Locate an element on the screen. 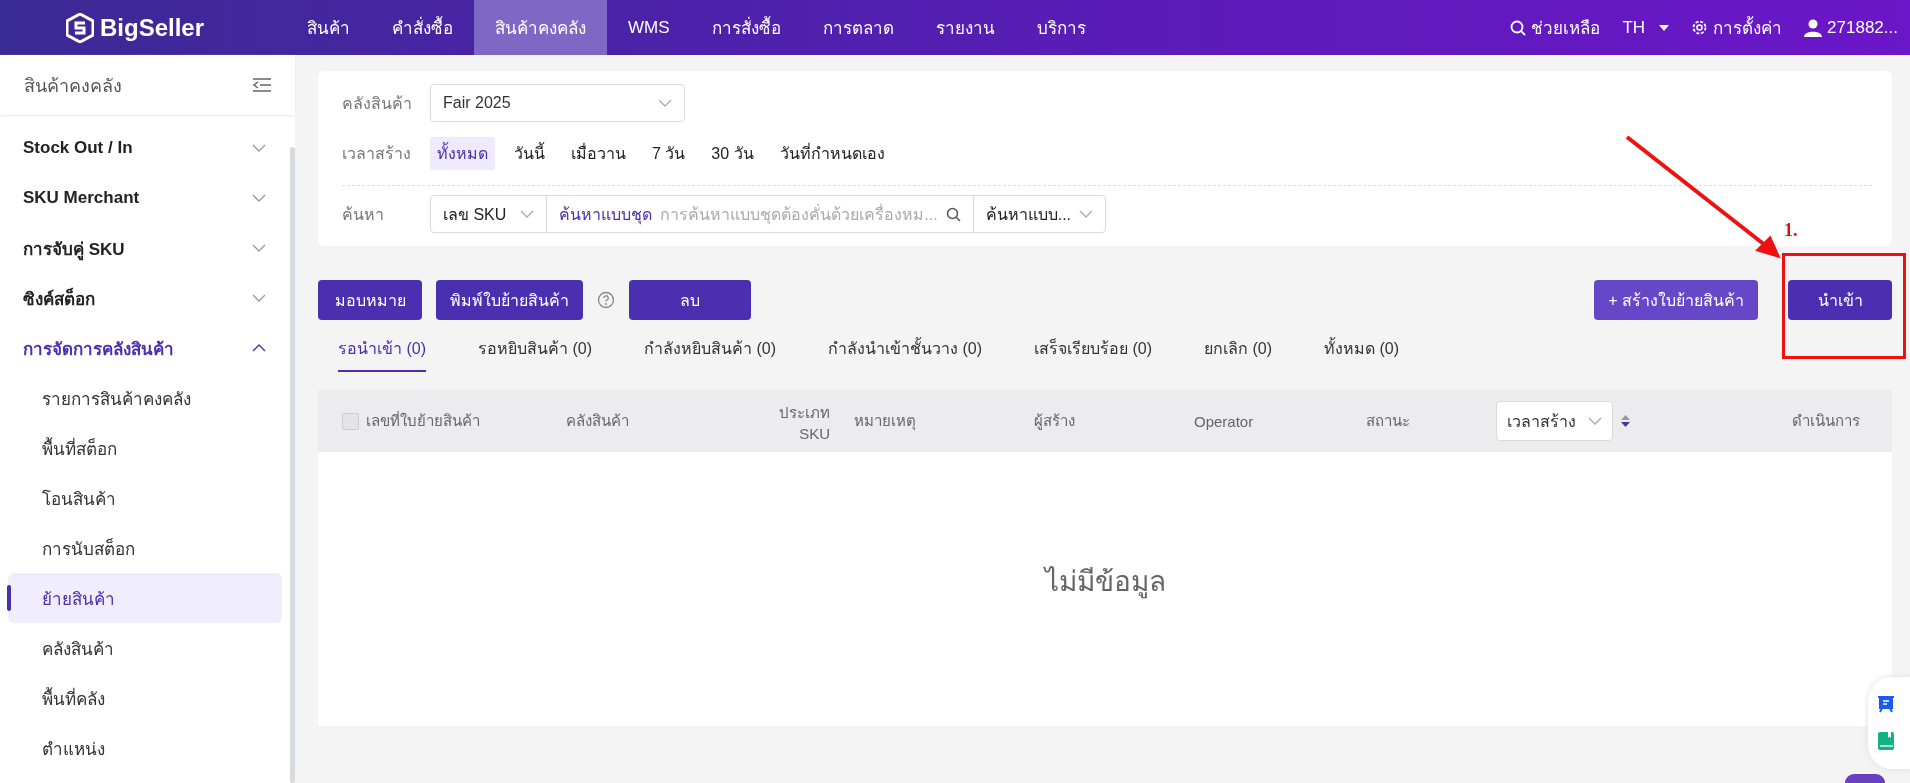 Image resolution: width=1910 pixels, height=783 pixels. caret-icon is located at coordinates (1664, 27).